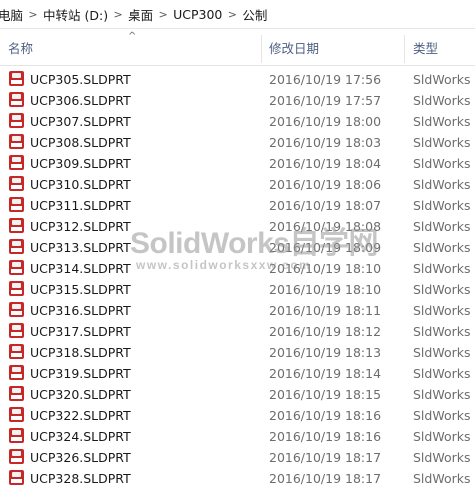 The image size is (475, 493). Describe the element at coordinates (237, 100) in the screenshot. I see `file-row: UCP306.SLDPRT 2016/10/19 17:57 SldWorks Pa` at that location.